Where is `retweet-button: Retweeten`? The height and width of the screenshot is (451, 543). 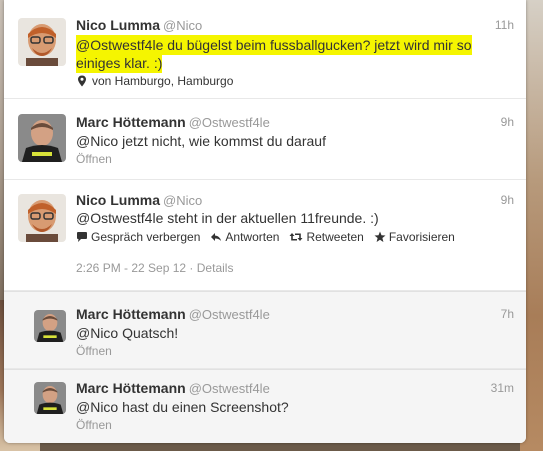 retweet-button: Retweeten is located at coordinates (326, 237).